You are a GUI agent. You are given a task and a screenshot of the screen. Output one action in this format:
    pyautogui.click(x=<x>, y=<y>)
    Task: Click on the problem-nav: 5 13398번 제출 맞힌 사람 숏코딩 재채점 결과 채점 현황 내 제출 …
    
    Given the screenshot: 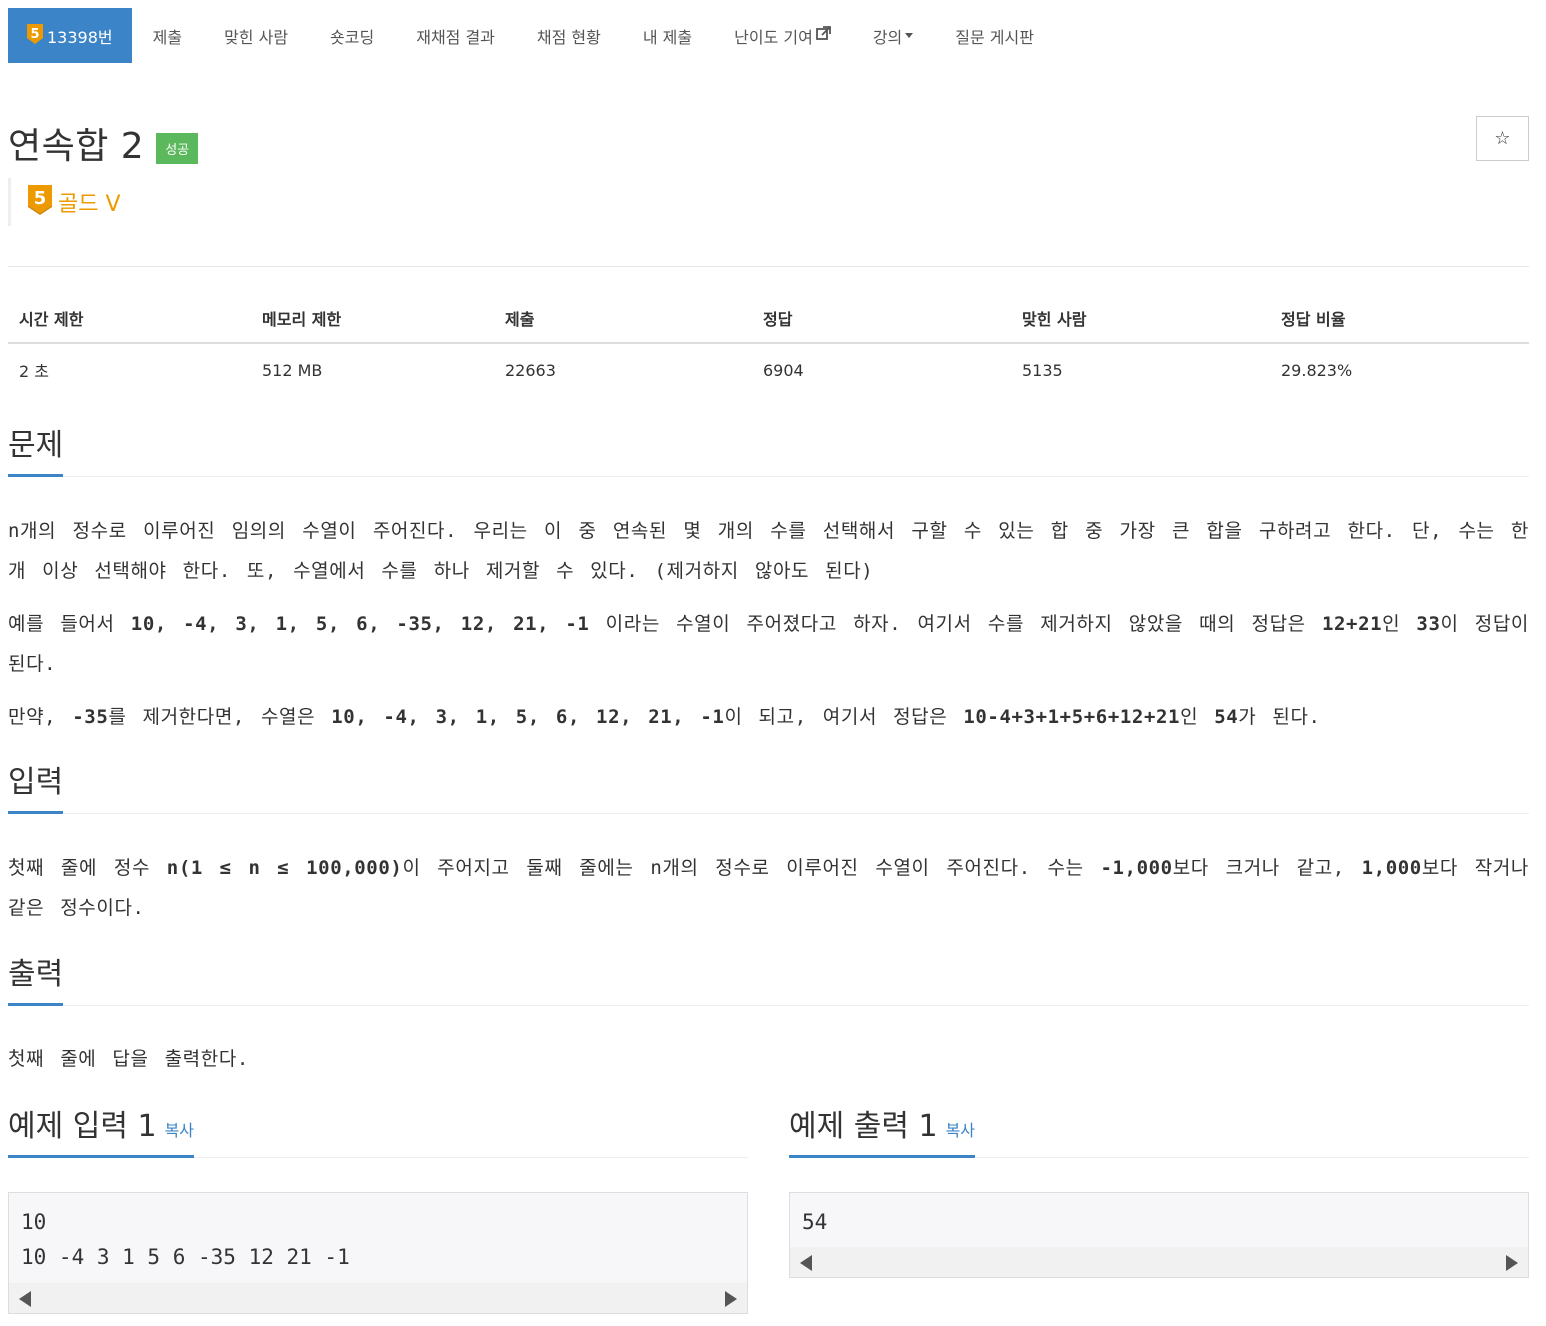 What is the action you would take?
    pyautogui.click(x=531, y=35)
    